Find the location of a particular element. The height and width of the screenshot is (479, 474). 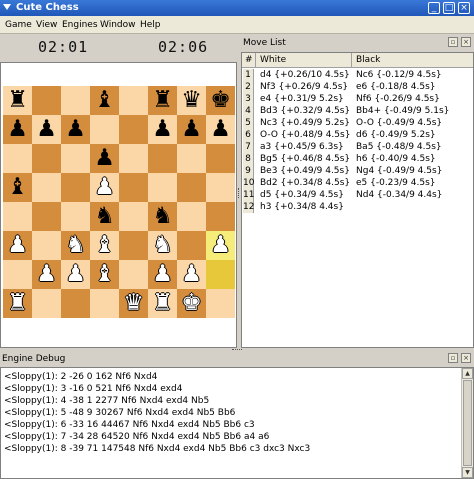

square-h7: ♟ is located at coordinates (220, 129).